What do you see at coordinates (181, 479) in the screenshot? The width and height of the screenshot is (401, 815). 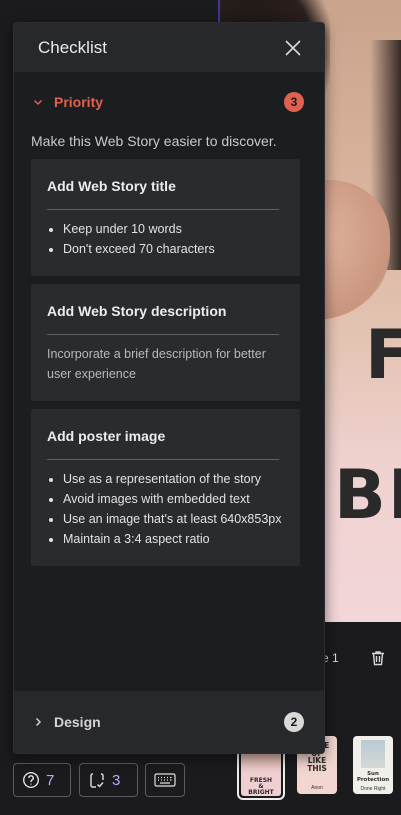 I see `card-bullet: Use as a representation of the story` at bounding box center [181, 479].